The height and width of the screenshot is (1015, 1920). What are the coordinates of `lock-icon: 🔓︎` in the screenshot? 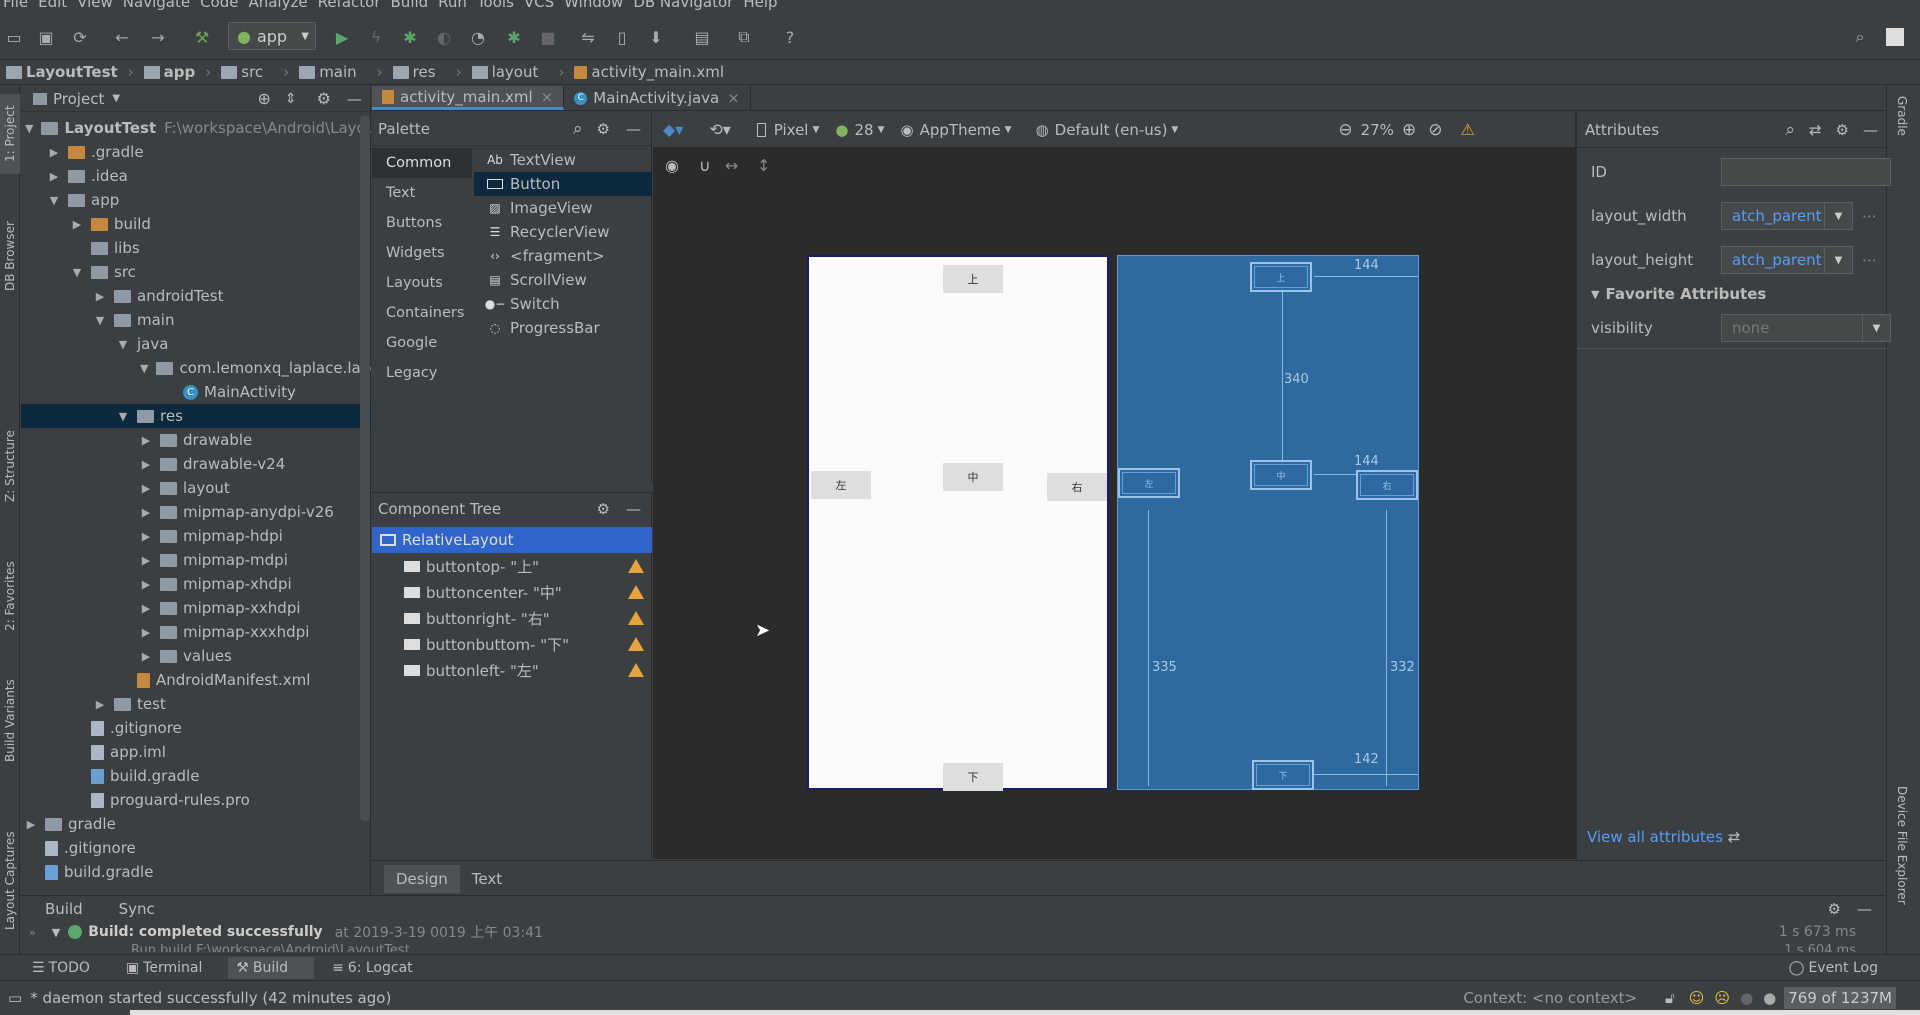 It's located at (1670, 998).